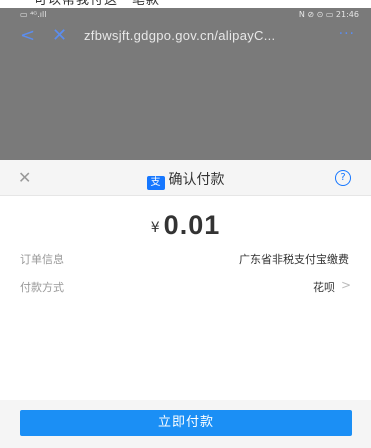 This screenshot has height=448, width=371. Describe the element at coordinates (343, 178) in the screenshot. I see `help-icon: ?` at that location.